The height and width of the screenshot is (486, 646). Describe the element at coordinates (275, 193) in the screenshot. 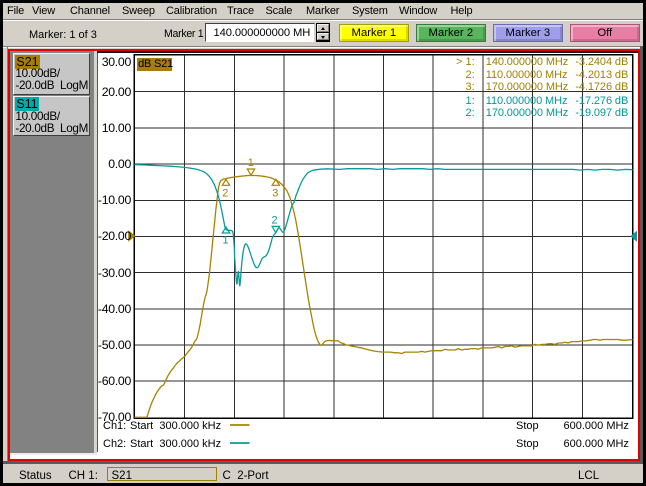

I see `svg-text: 3` at that location.